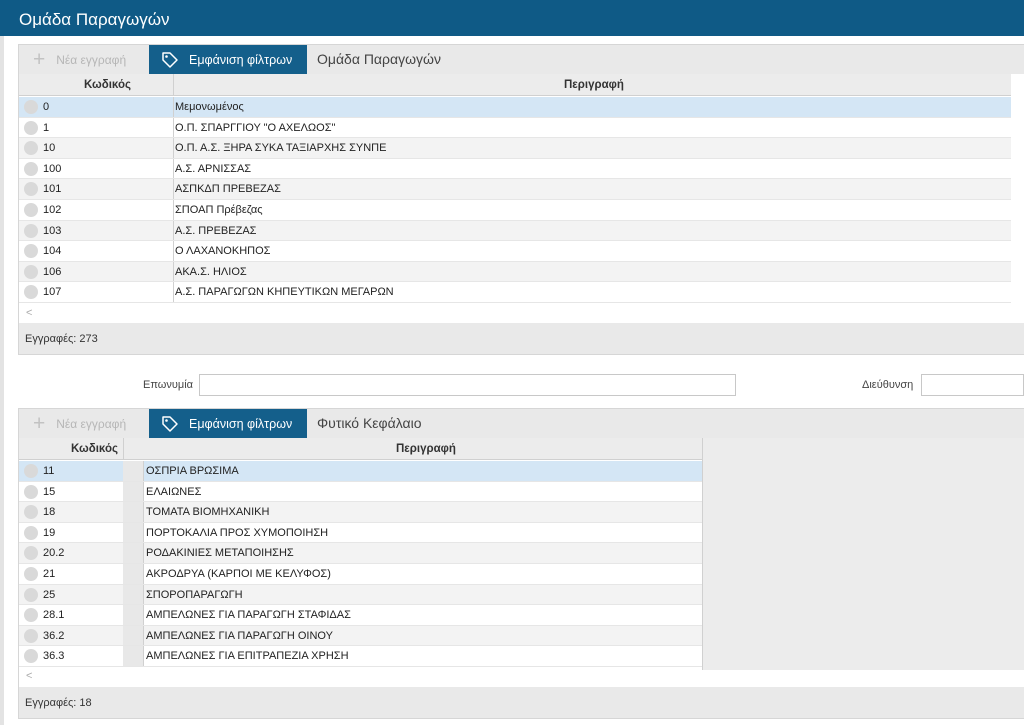 This screenshot has width=1024, height=725. I want to click on row-code: 0, so click(46, 107).